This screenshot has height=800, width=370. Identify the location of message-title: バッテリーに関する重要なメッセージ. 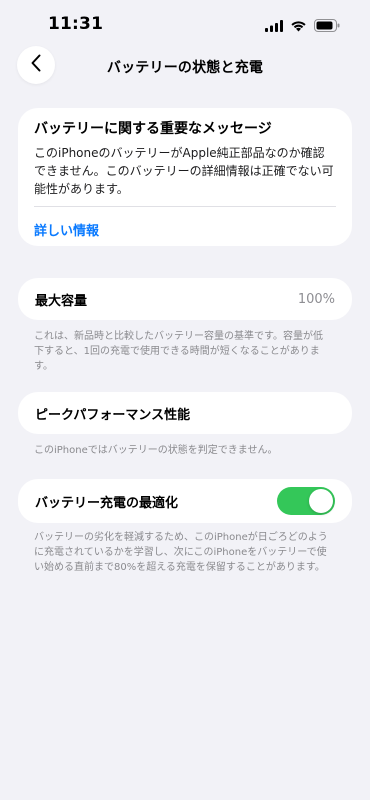
(153, 129).